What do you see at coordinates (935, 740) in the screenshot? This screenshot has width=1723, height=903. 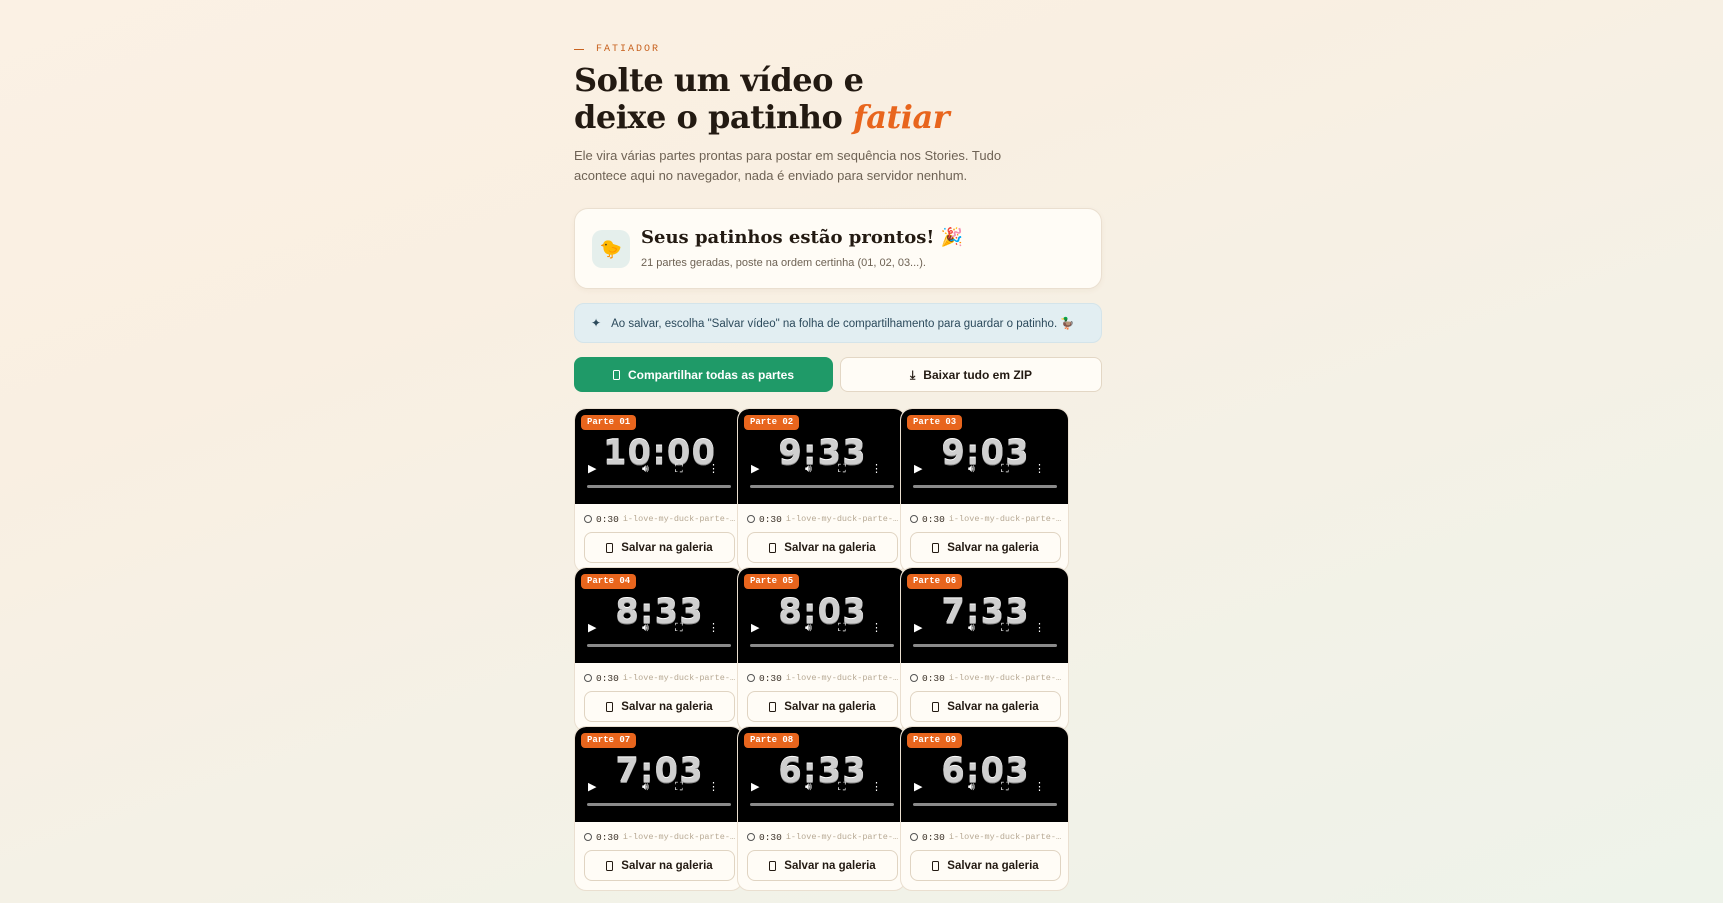 I see `part-badge: Parte 09` at bounding box center [935, 740].